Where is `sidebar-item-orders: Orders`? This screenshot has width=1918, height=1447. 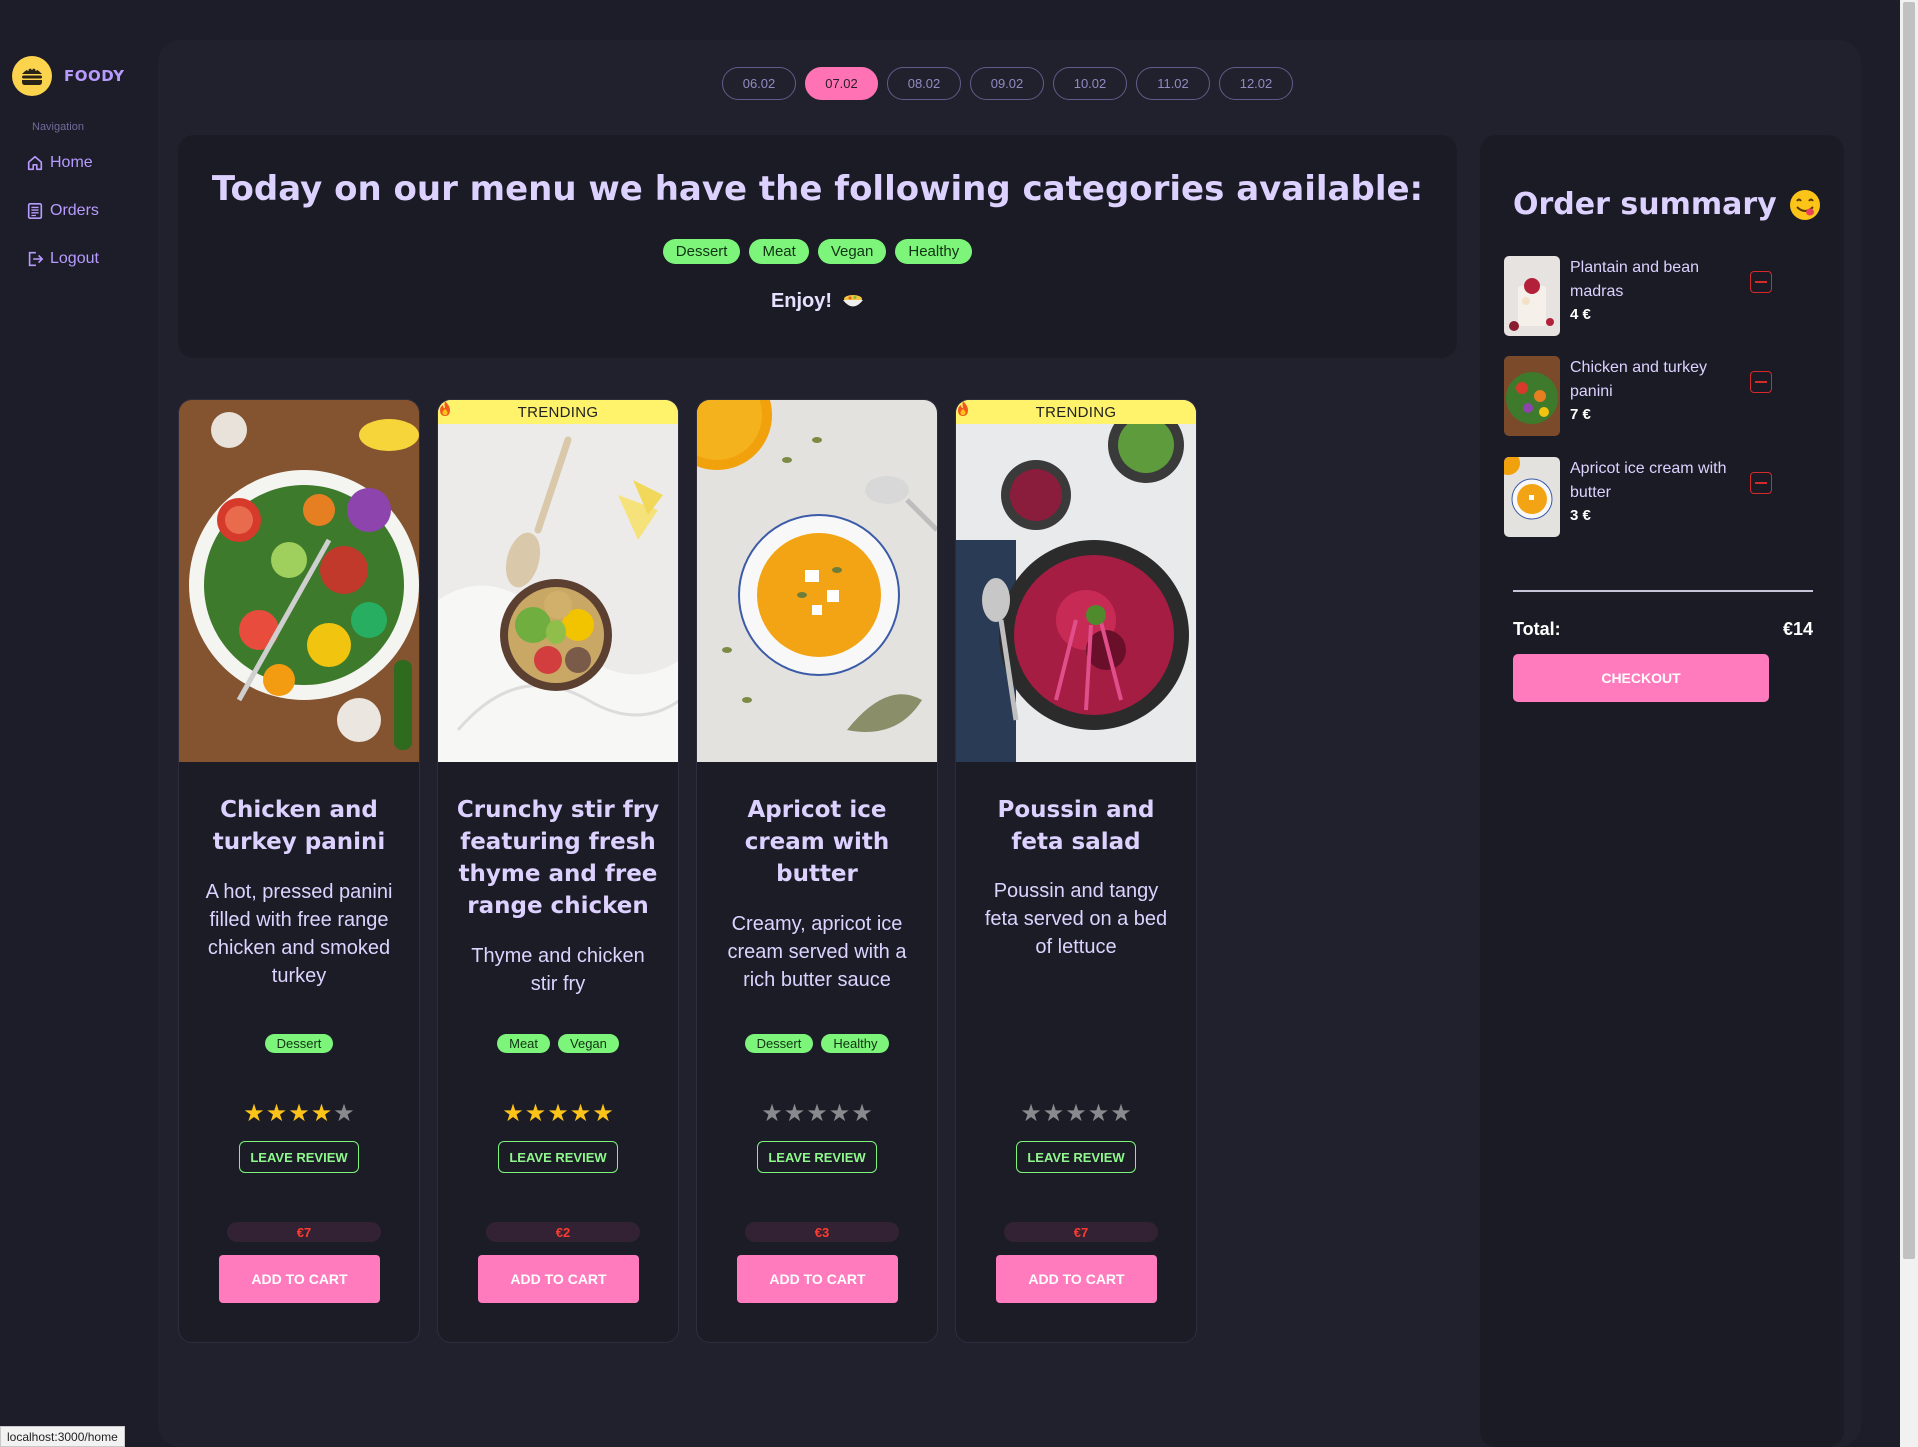
sidebar-item-orders: Orders is located at coordinates (62, 211).